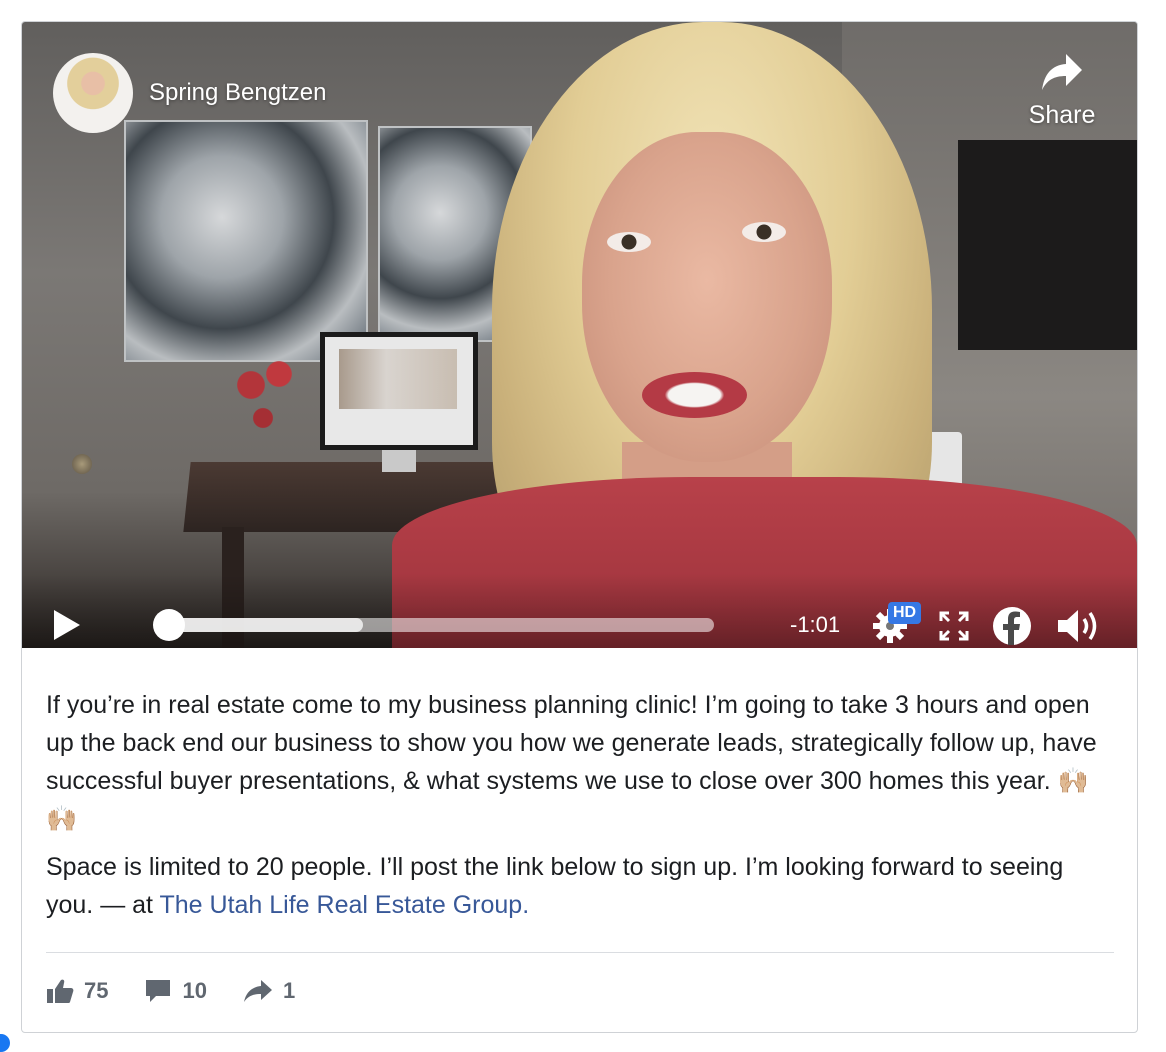 This screenshot has height=1052, width=1166. Describe the element at coordinates (93, 93) in the screenshot. I see `avatar` at that location.